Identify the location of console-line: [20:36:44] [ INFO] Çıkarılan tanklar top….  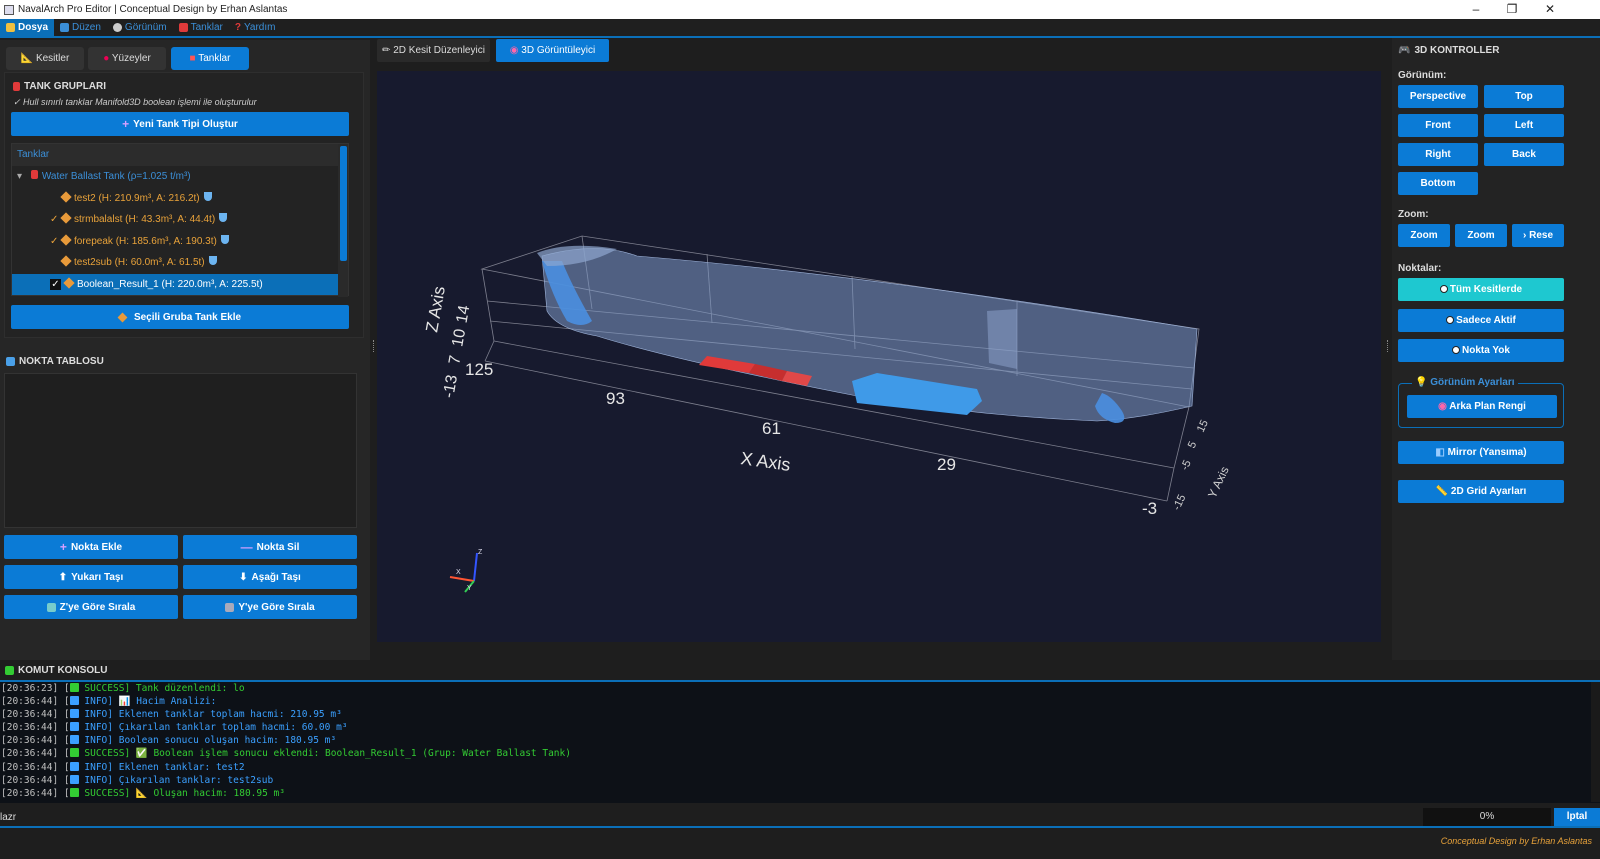
(174, 728).